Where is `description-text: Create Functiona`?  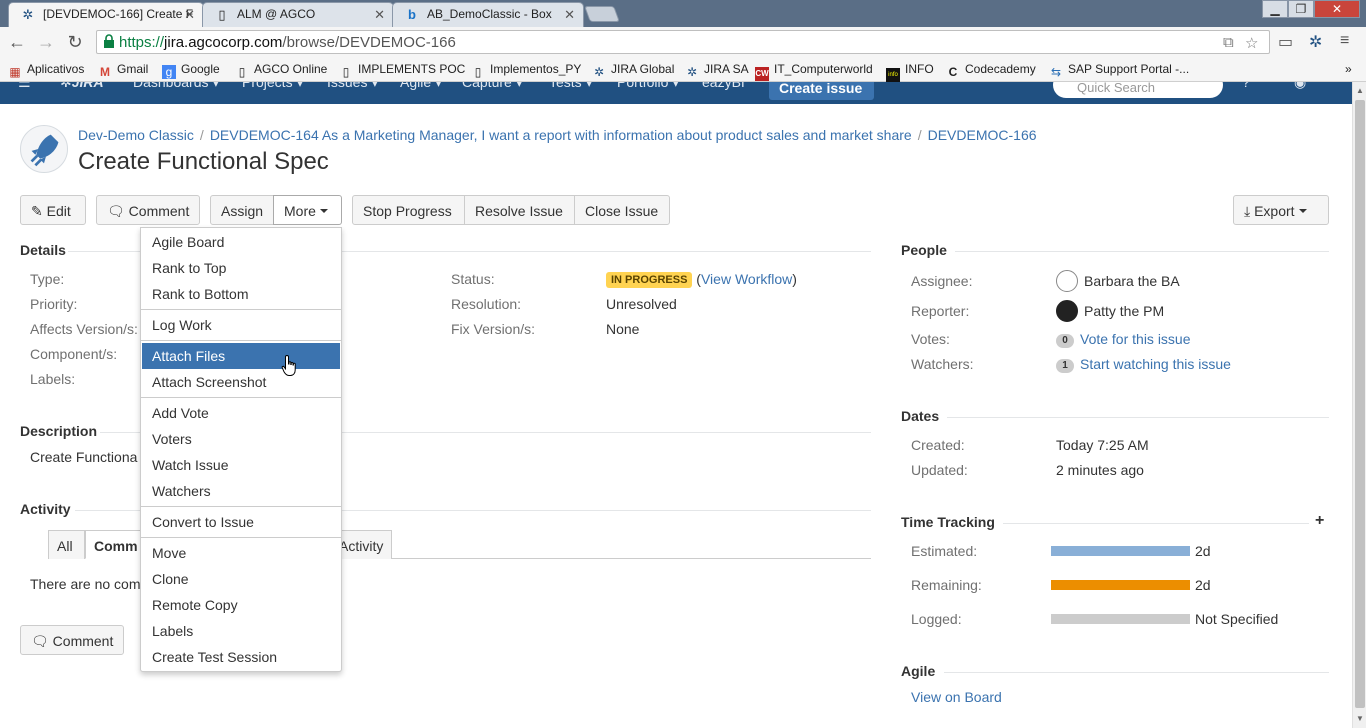 description-text: Create Functiona is located at coordinates (83, 457).